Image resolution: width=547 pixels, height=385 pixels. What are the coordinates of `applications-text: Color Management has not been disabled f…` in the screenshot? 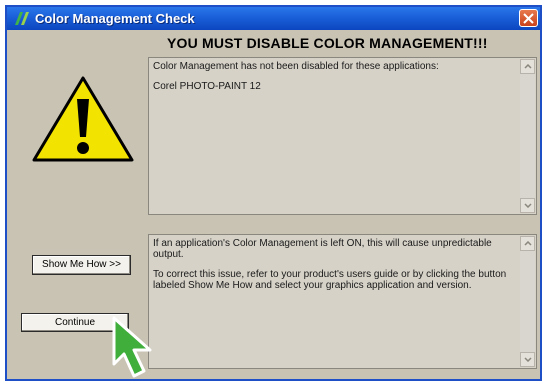 It's located at (335, 81).